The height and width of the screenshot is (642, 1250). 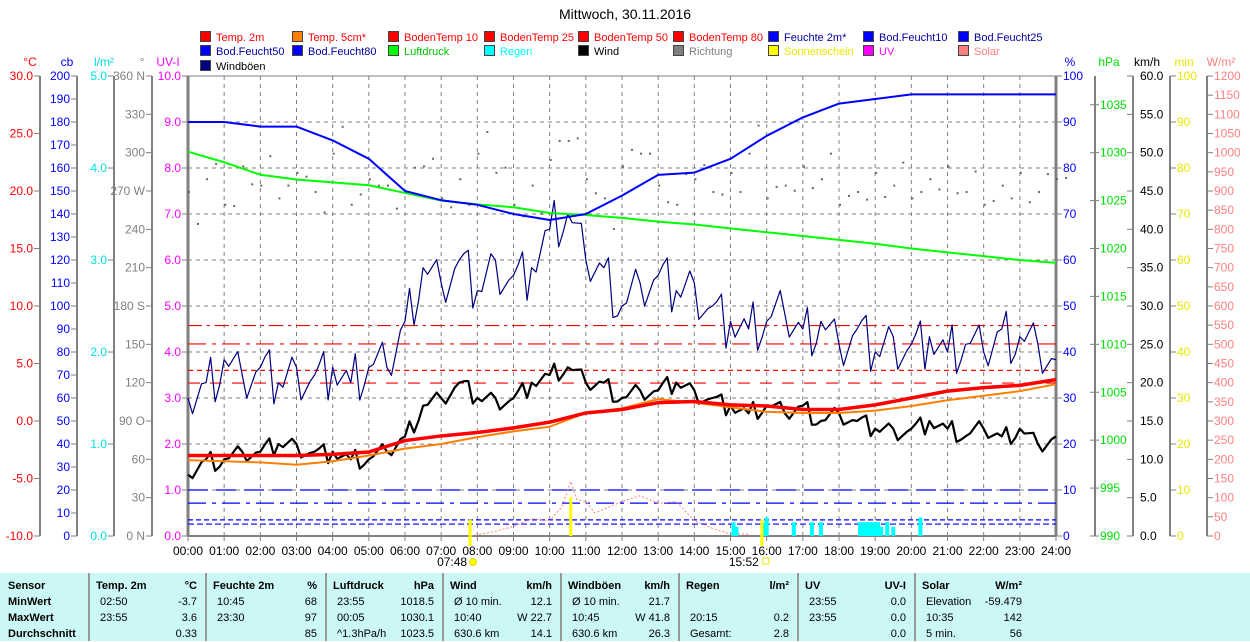 I want to click on axis-tick-label: 650, so click(x=1224, y=287).